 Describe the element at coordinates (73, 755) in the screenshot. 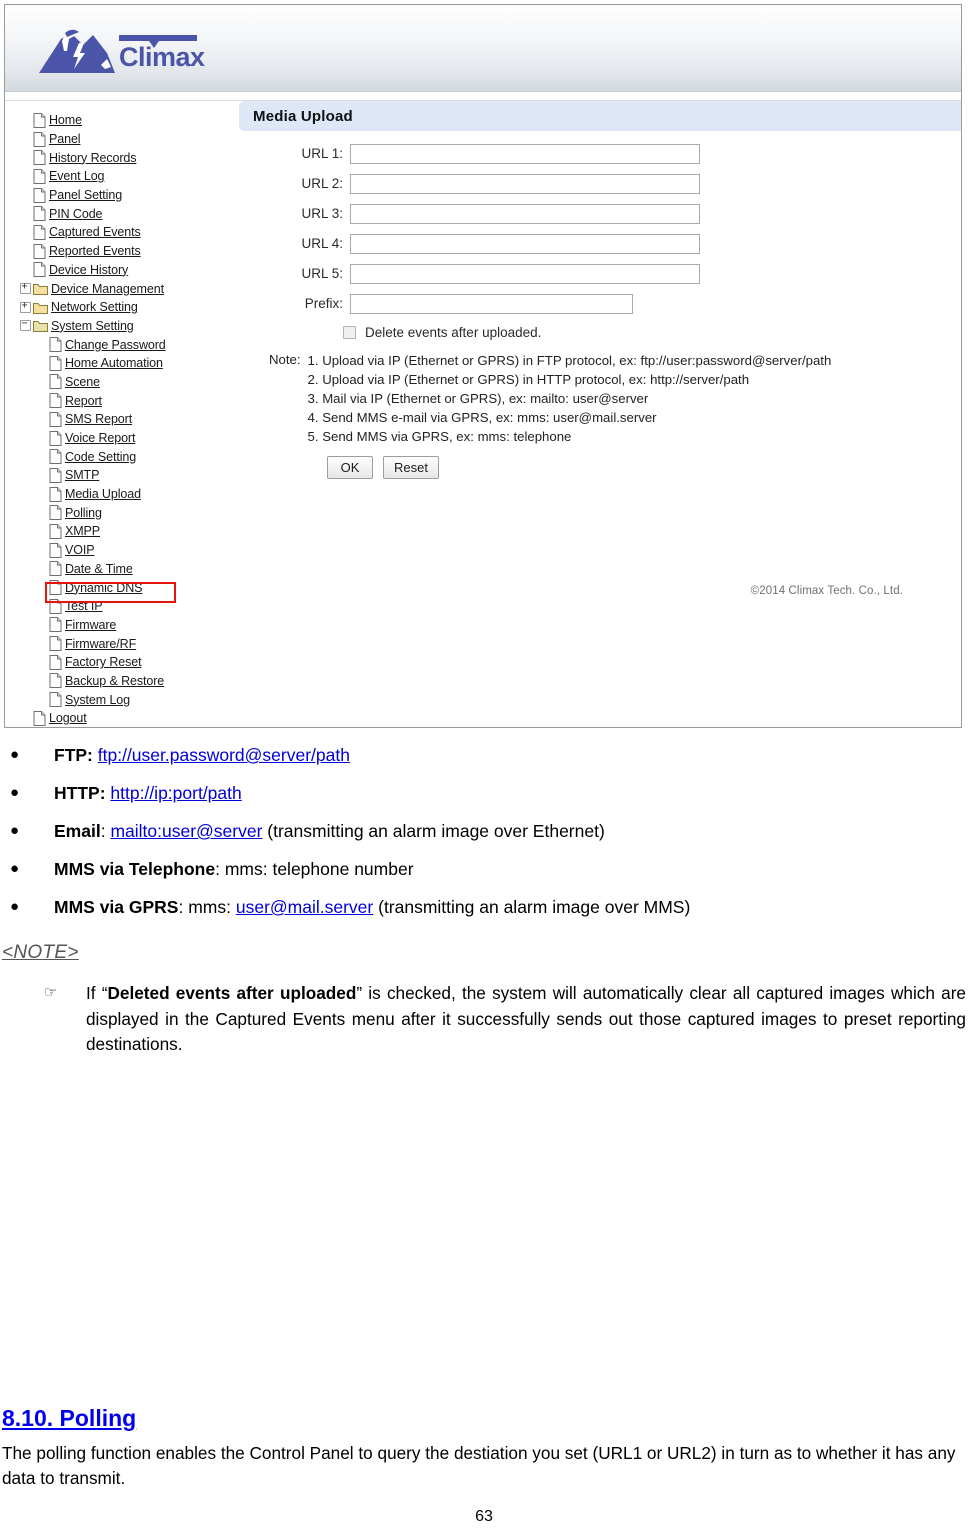

I see `bullet-term: FTP:` at that location.